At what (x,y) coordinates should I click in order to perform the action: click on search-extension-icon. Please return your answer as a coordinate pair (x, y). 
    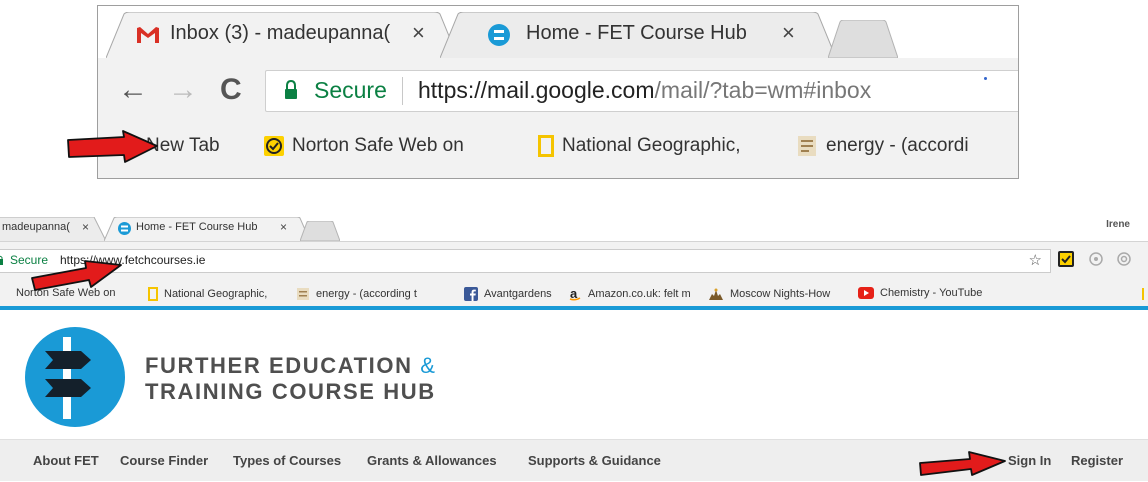
    Looking at the image, I should click on (1096, 259).